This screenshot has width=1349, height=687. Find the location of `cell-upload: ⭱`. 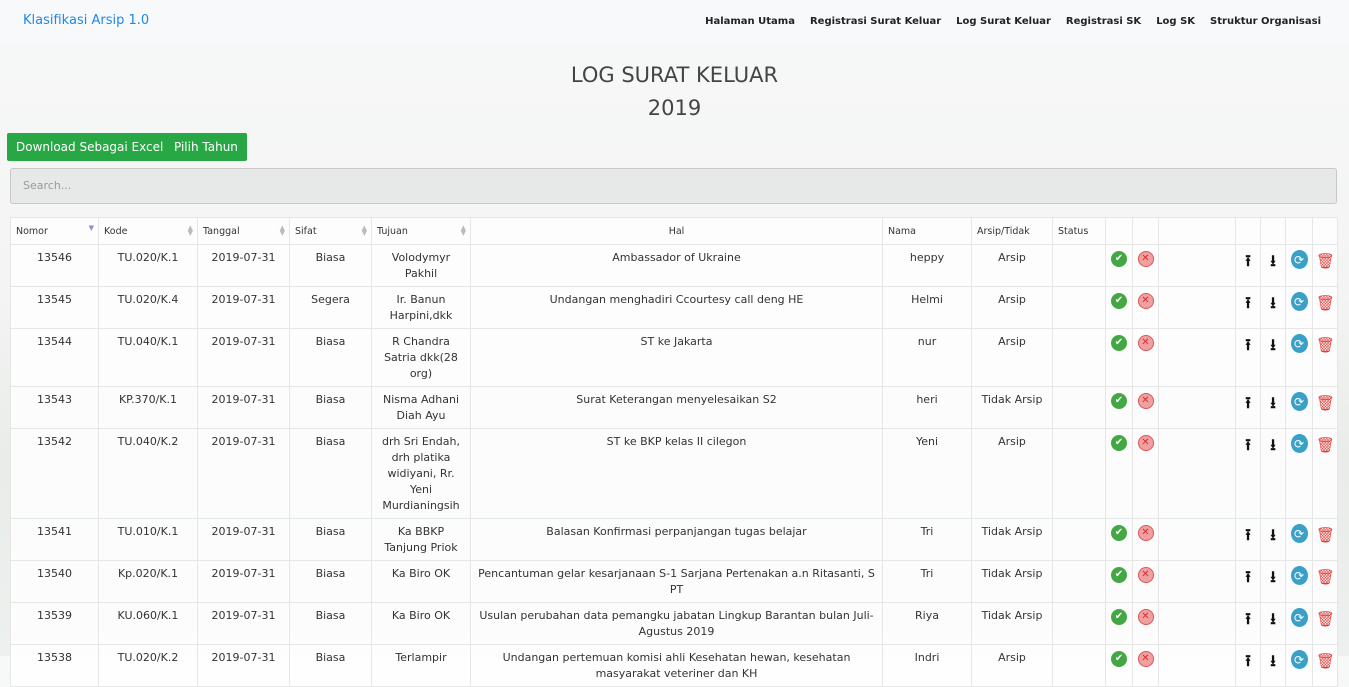

cell-upload: ⭱ is located at coordinates (1248, 623).